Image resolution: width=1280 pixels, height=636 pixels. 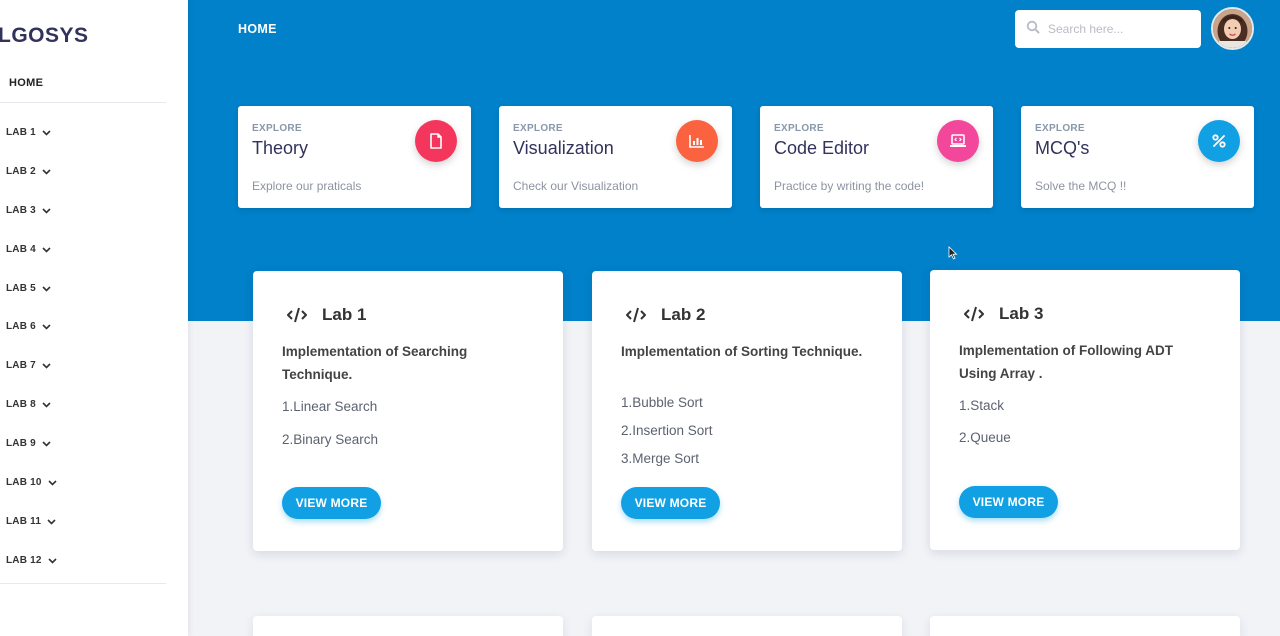 I want to click on stat-title: Theory, so click(x=280, y=148).